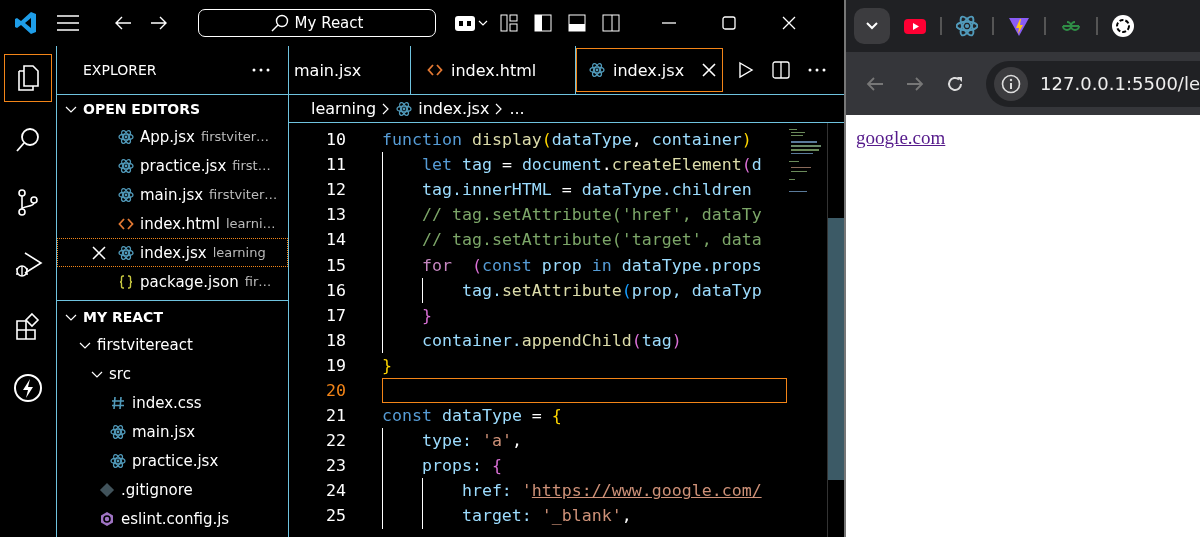 The height and width of the screenshot is (537, 1200). I want to click on line-number: 25, so click(335, 516).